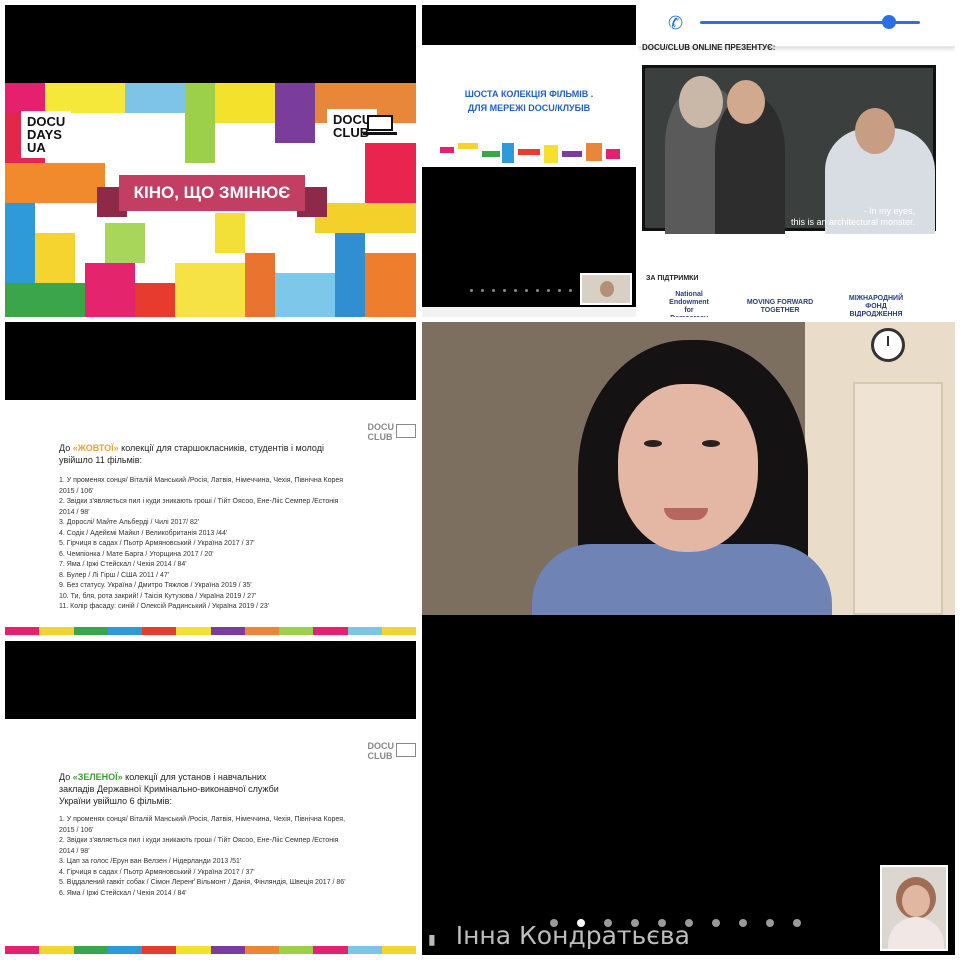  What do you see at coordinates (529, 108) in the screenshot?
I see `headline-line-2: ДЛЯ МЕРЕЖІ DOCU/КЛУБІВ` at bounding box center [529, 108].